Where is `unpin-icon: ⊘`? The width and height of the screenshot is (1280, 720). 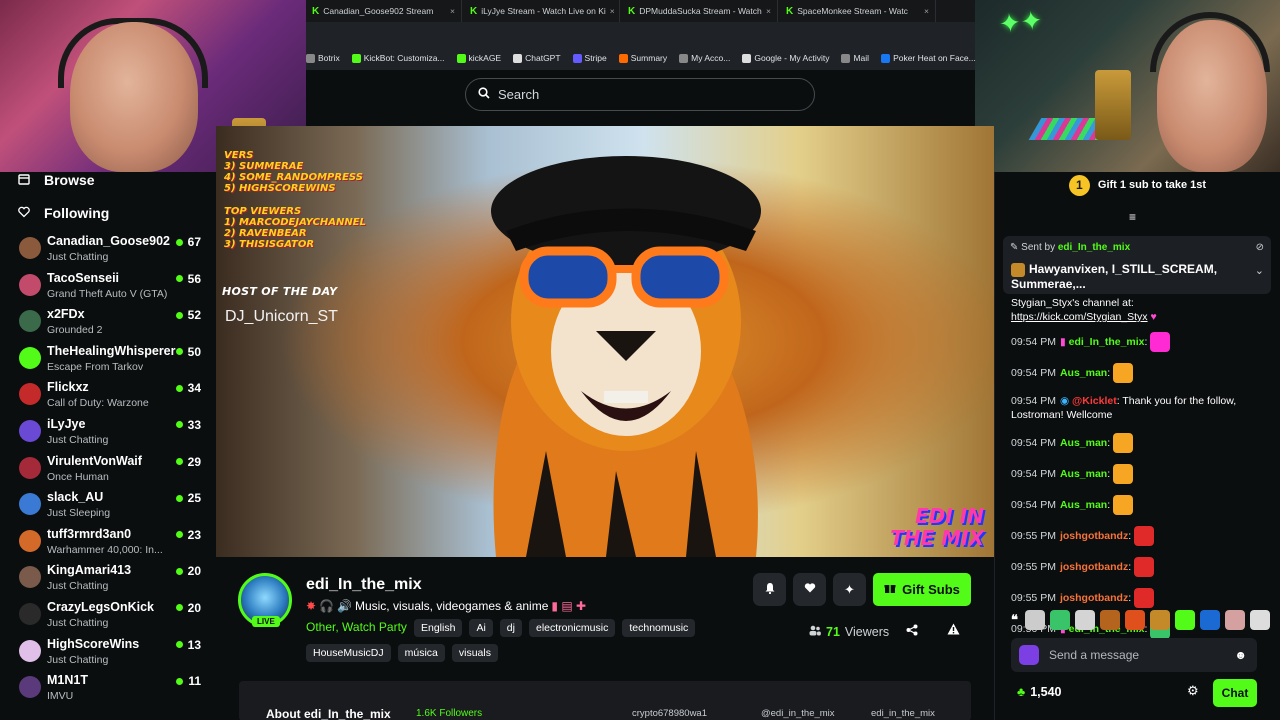 unpin-icon: ⊘ is located at coordinates (1260, 247).